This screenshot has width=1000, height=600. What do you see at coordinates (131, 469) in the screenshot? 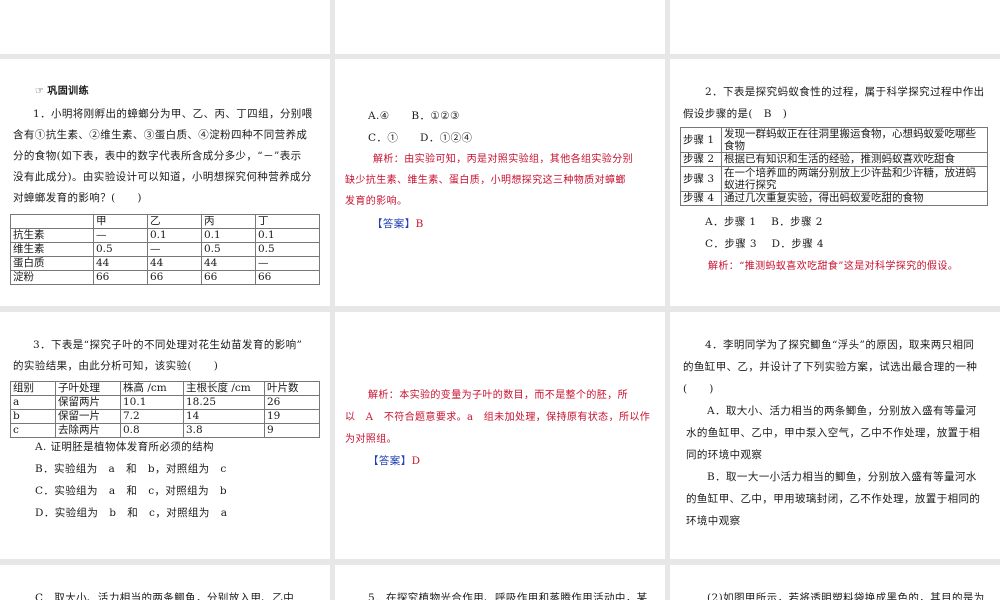
I see `q3-option-b: B．实验组为 a 和 b，对照组为 c` at bounding box center [131, 469].